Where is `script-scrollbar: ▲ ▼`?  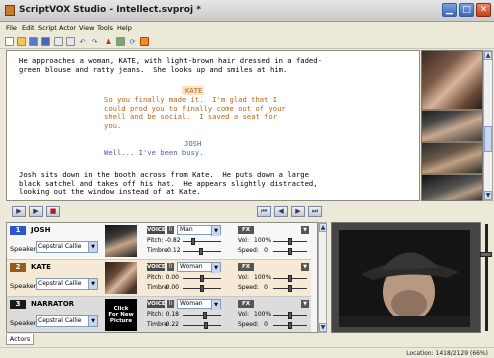
script-scrollbar: ▲ ▼ is located at coordinates (488, 125).